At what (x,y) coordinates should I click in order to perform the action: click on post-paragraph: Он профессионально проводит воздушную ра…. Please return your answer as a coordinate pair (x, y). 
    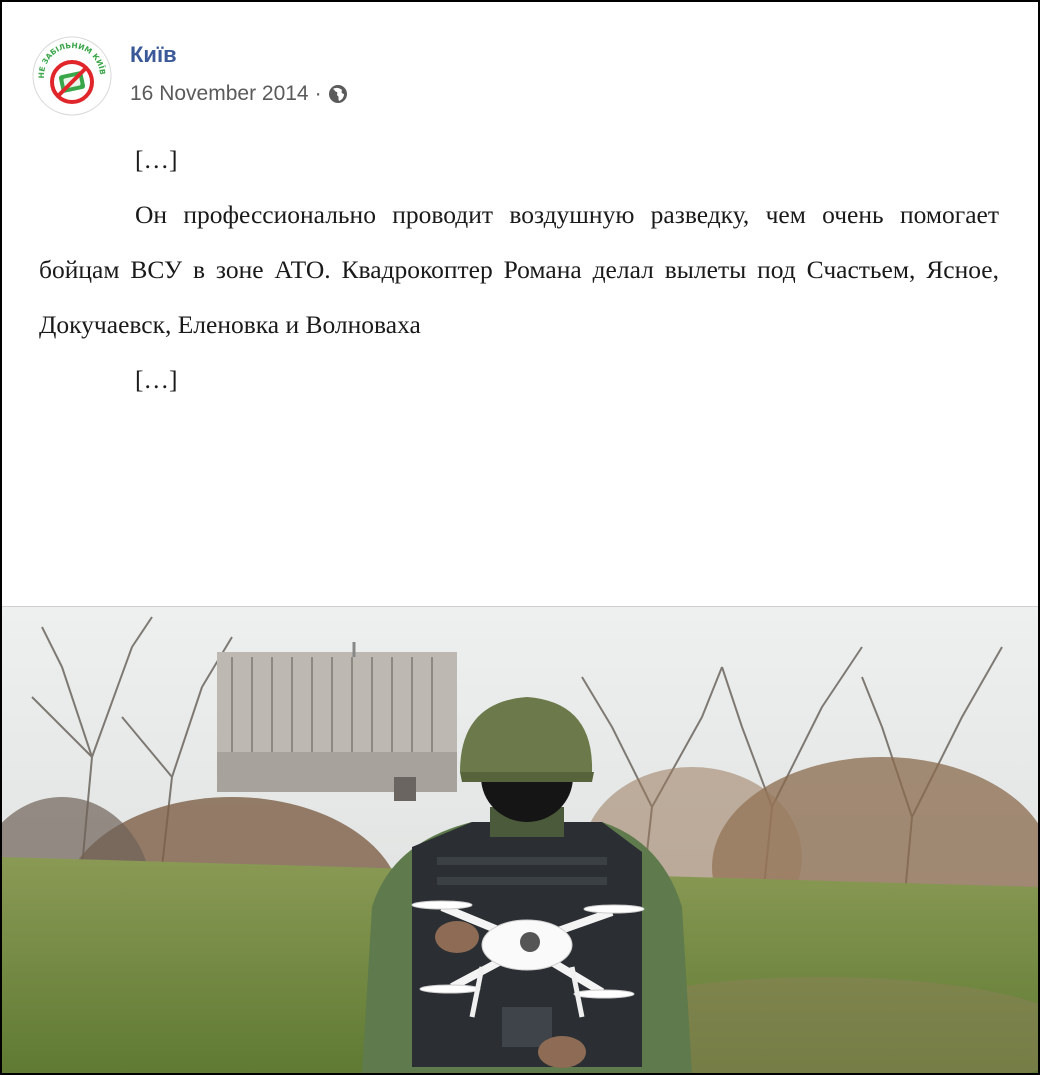
    Looking at the image, I should click on (519, 269).